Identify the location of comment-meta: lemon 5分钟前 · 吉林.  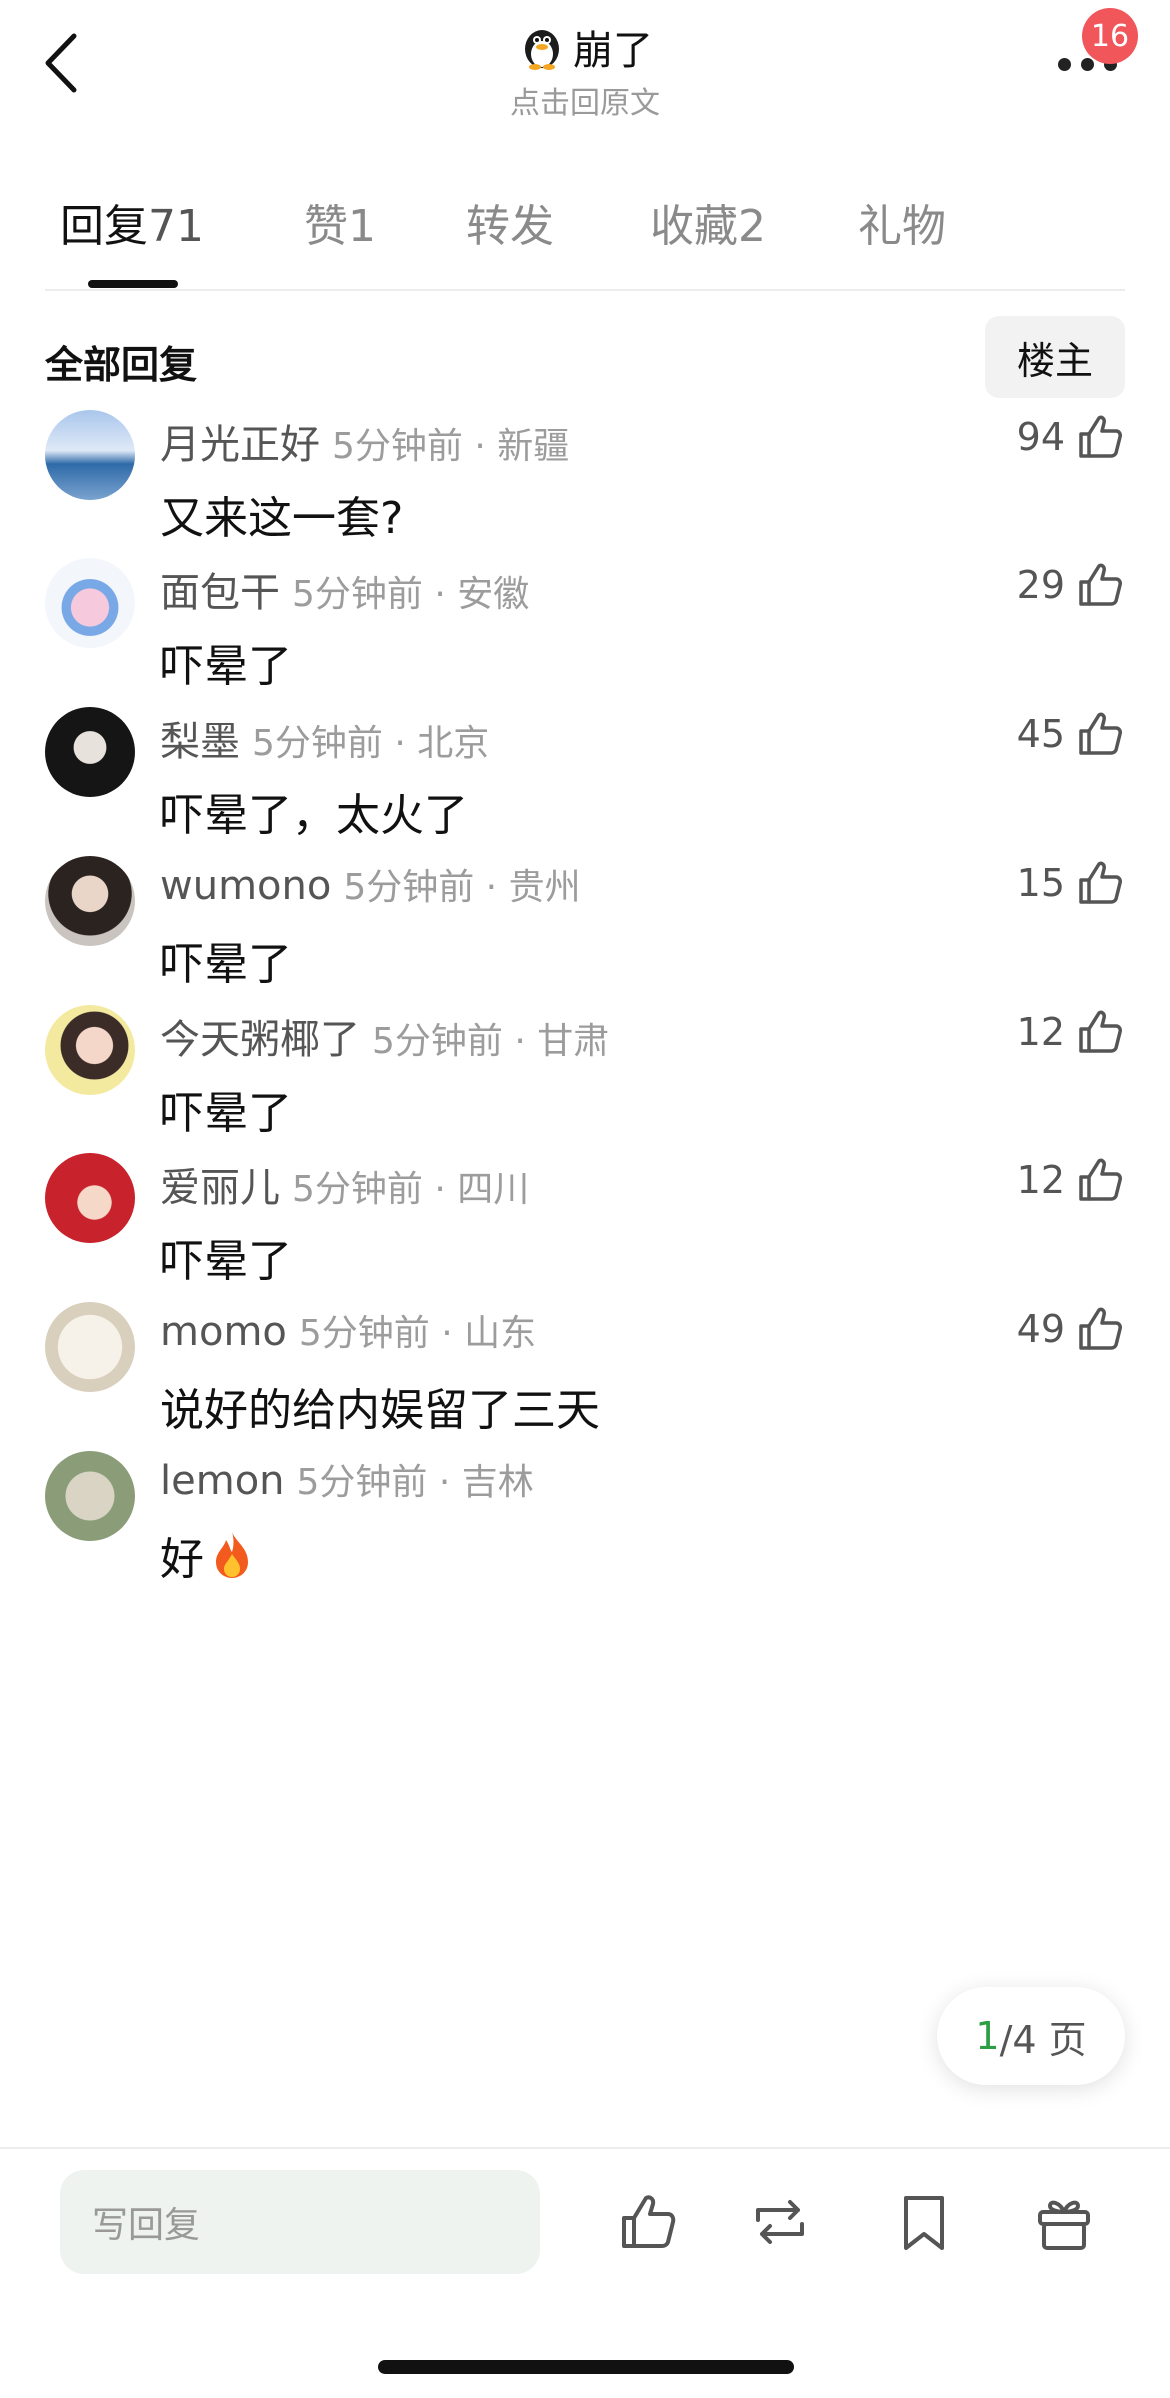
(347, 1479).